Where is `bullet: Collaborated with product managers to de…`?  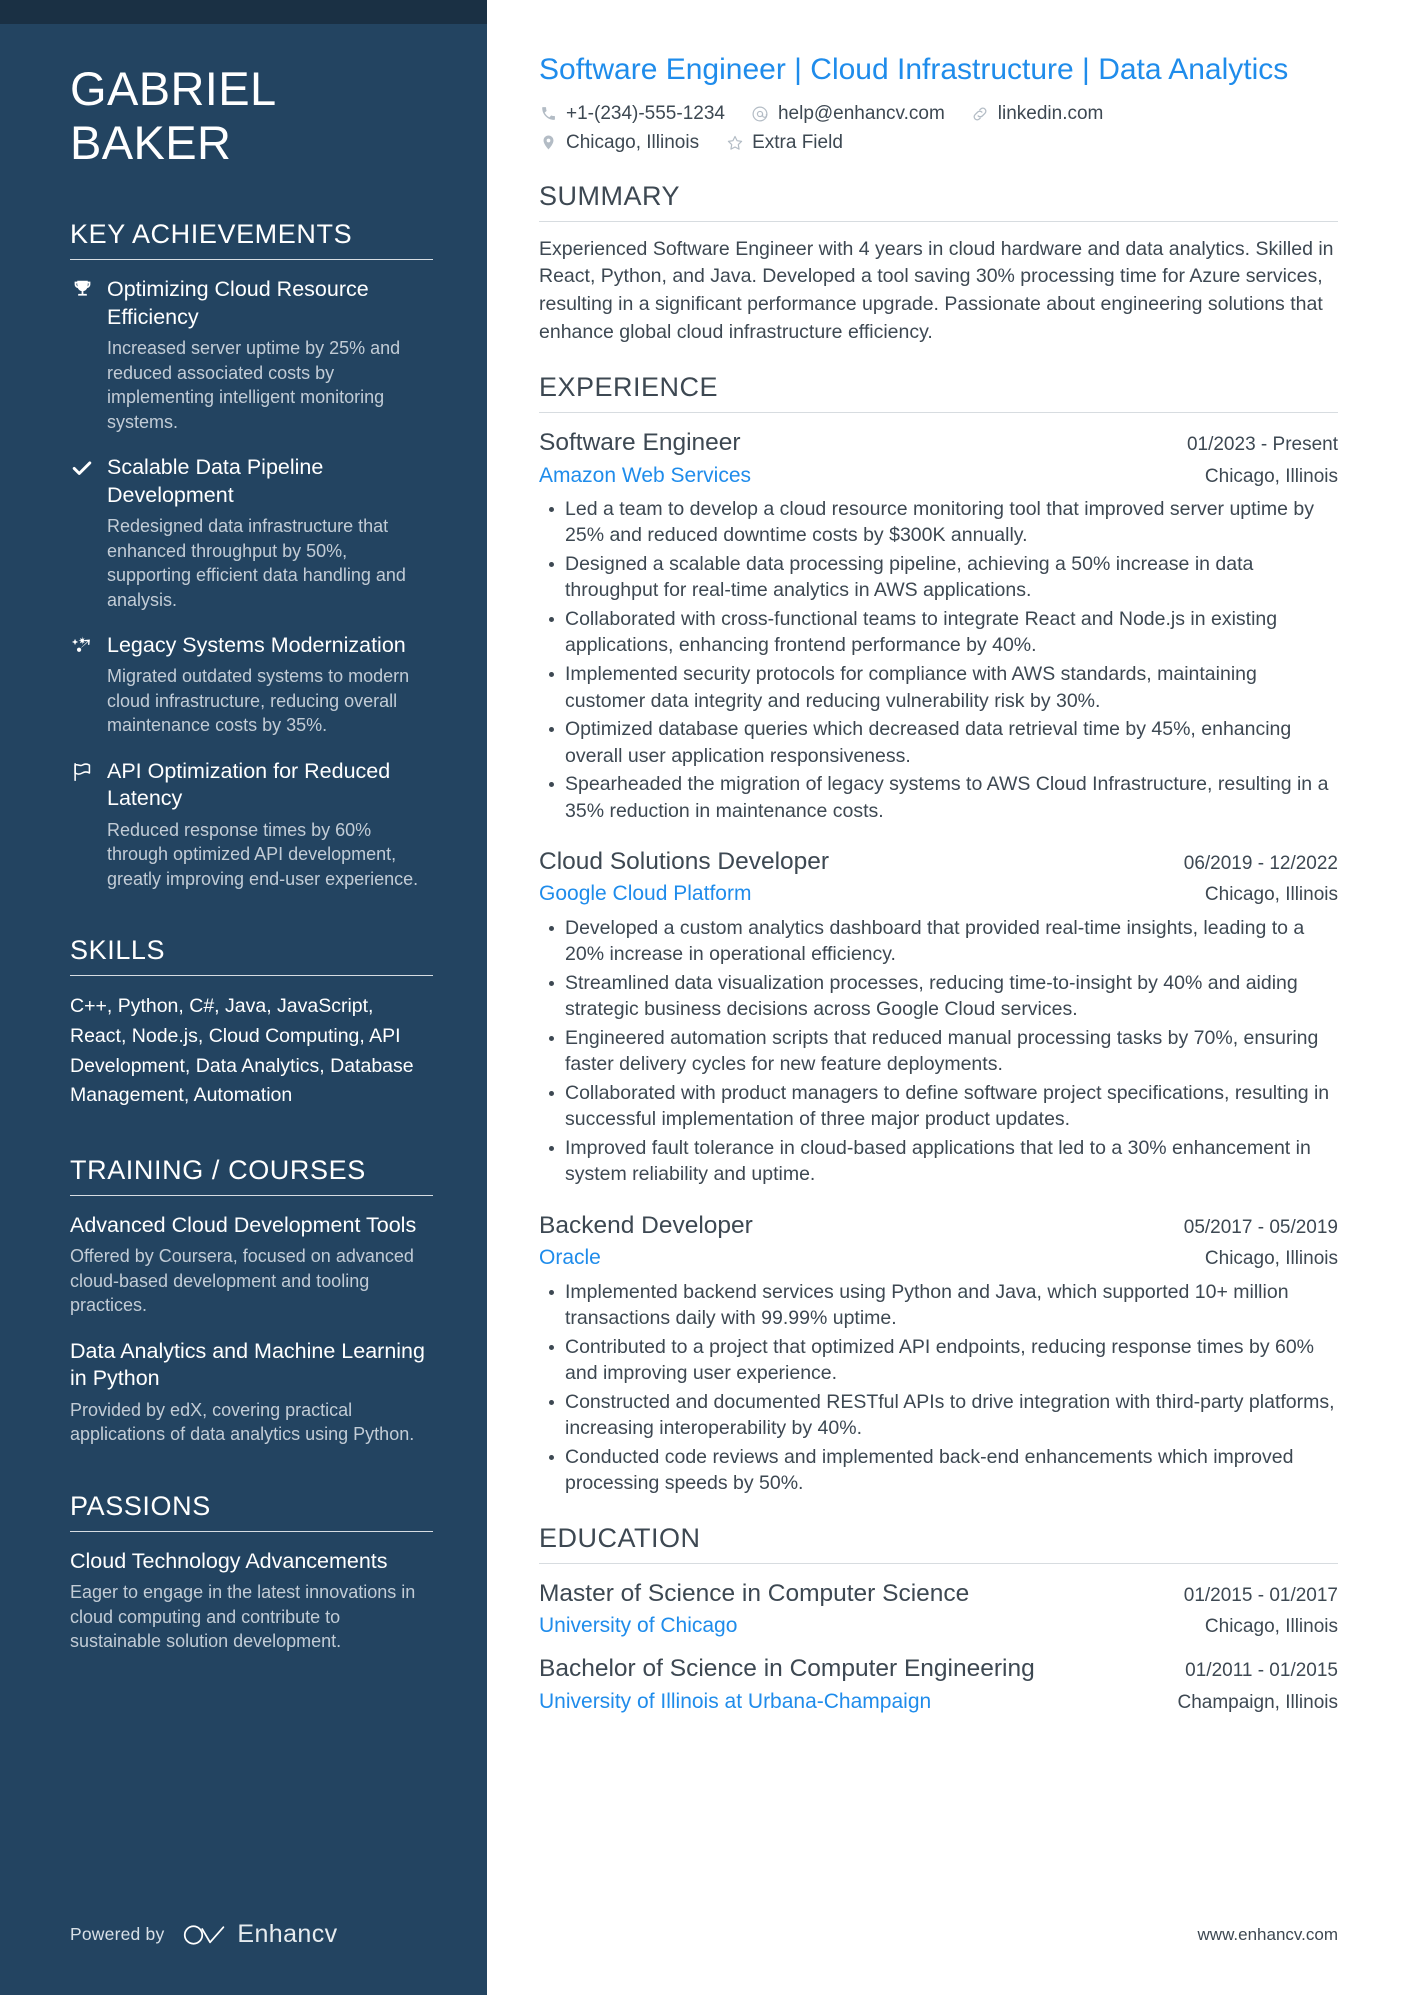 bullet: Collaborated with product managers to de… is located at coordinates (943, 1106).